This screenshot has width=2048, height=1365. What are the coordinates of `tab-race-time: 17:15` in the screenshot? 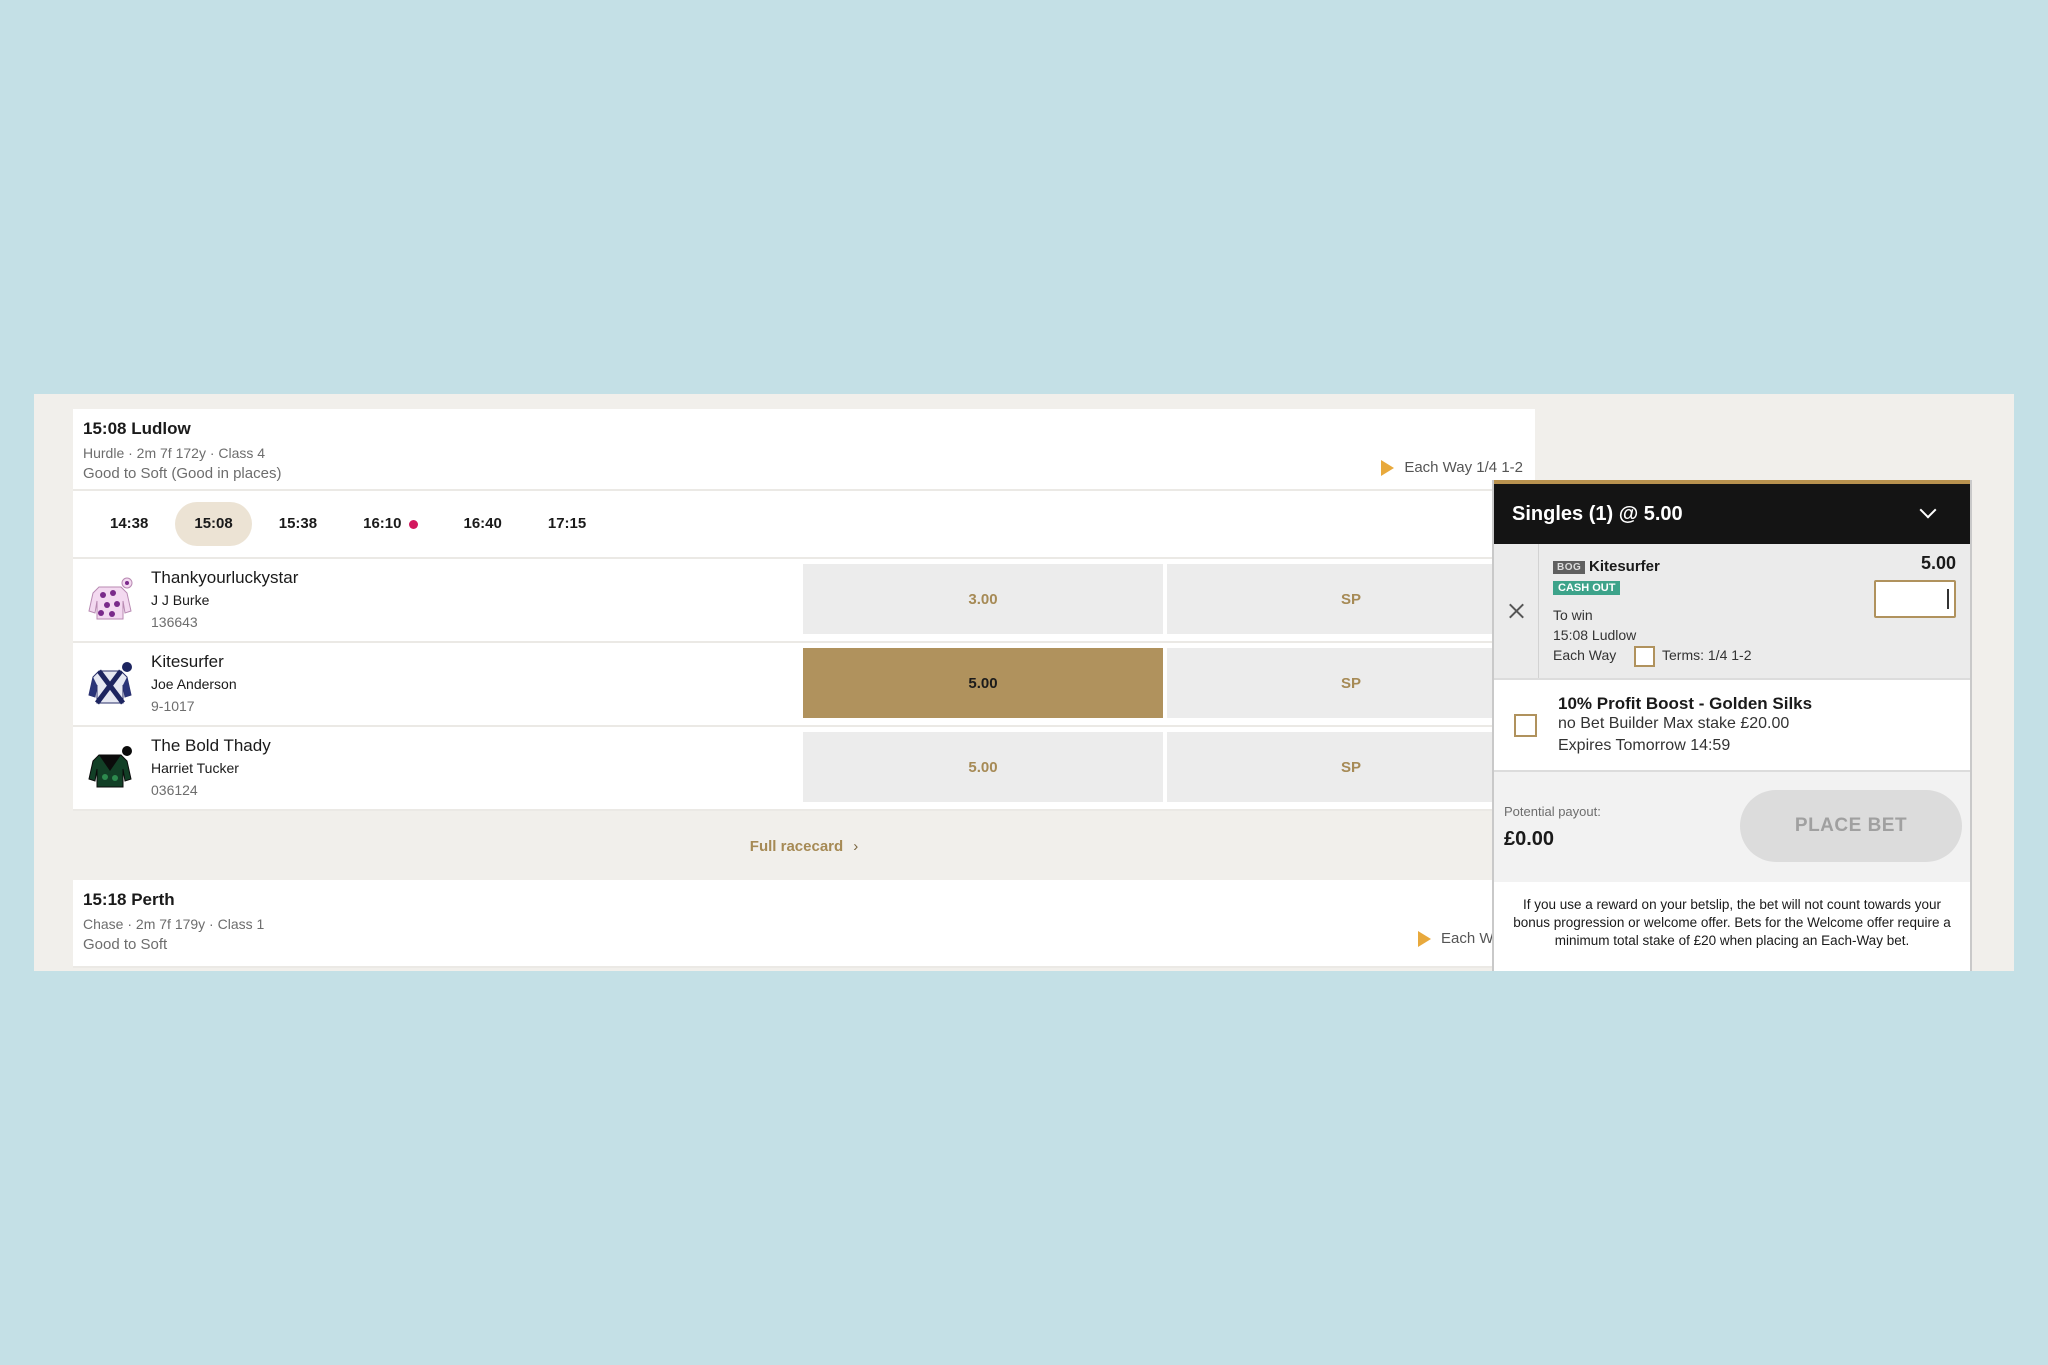 It's located at (567, 524).